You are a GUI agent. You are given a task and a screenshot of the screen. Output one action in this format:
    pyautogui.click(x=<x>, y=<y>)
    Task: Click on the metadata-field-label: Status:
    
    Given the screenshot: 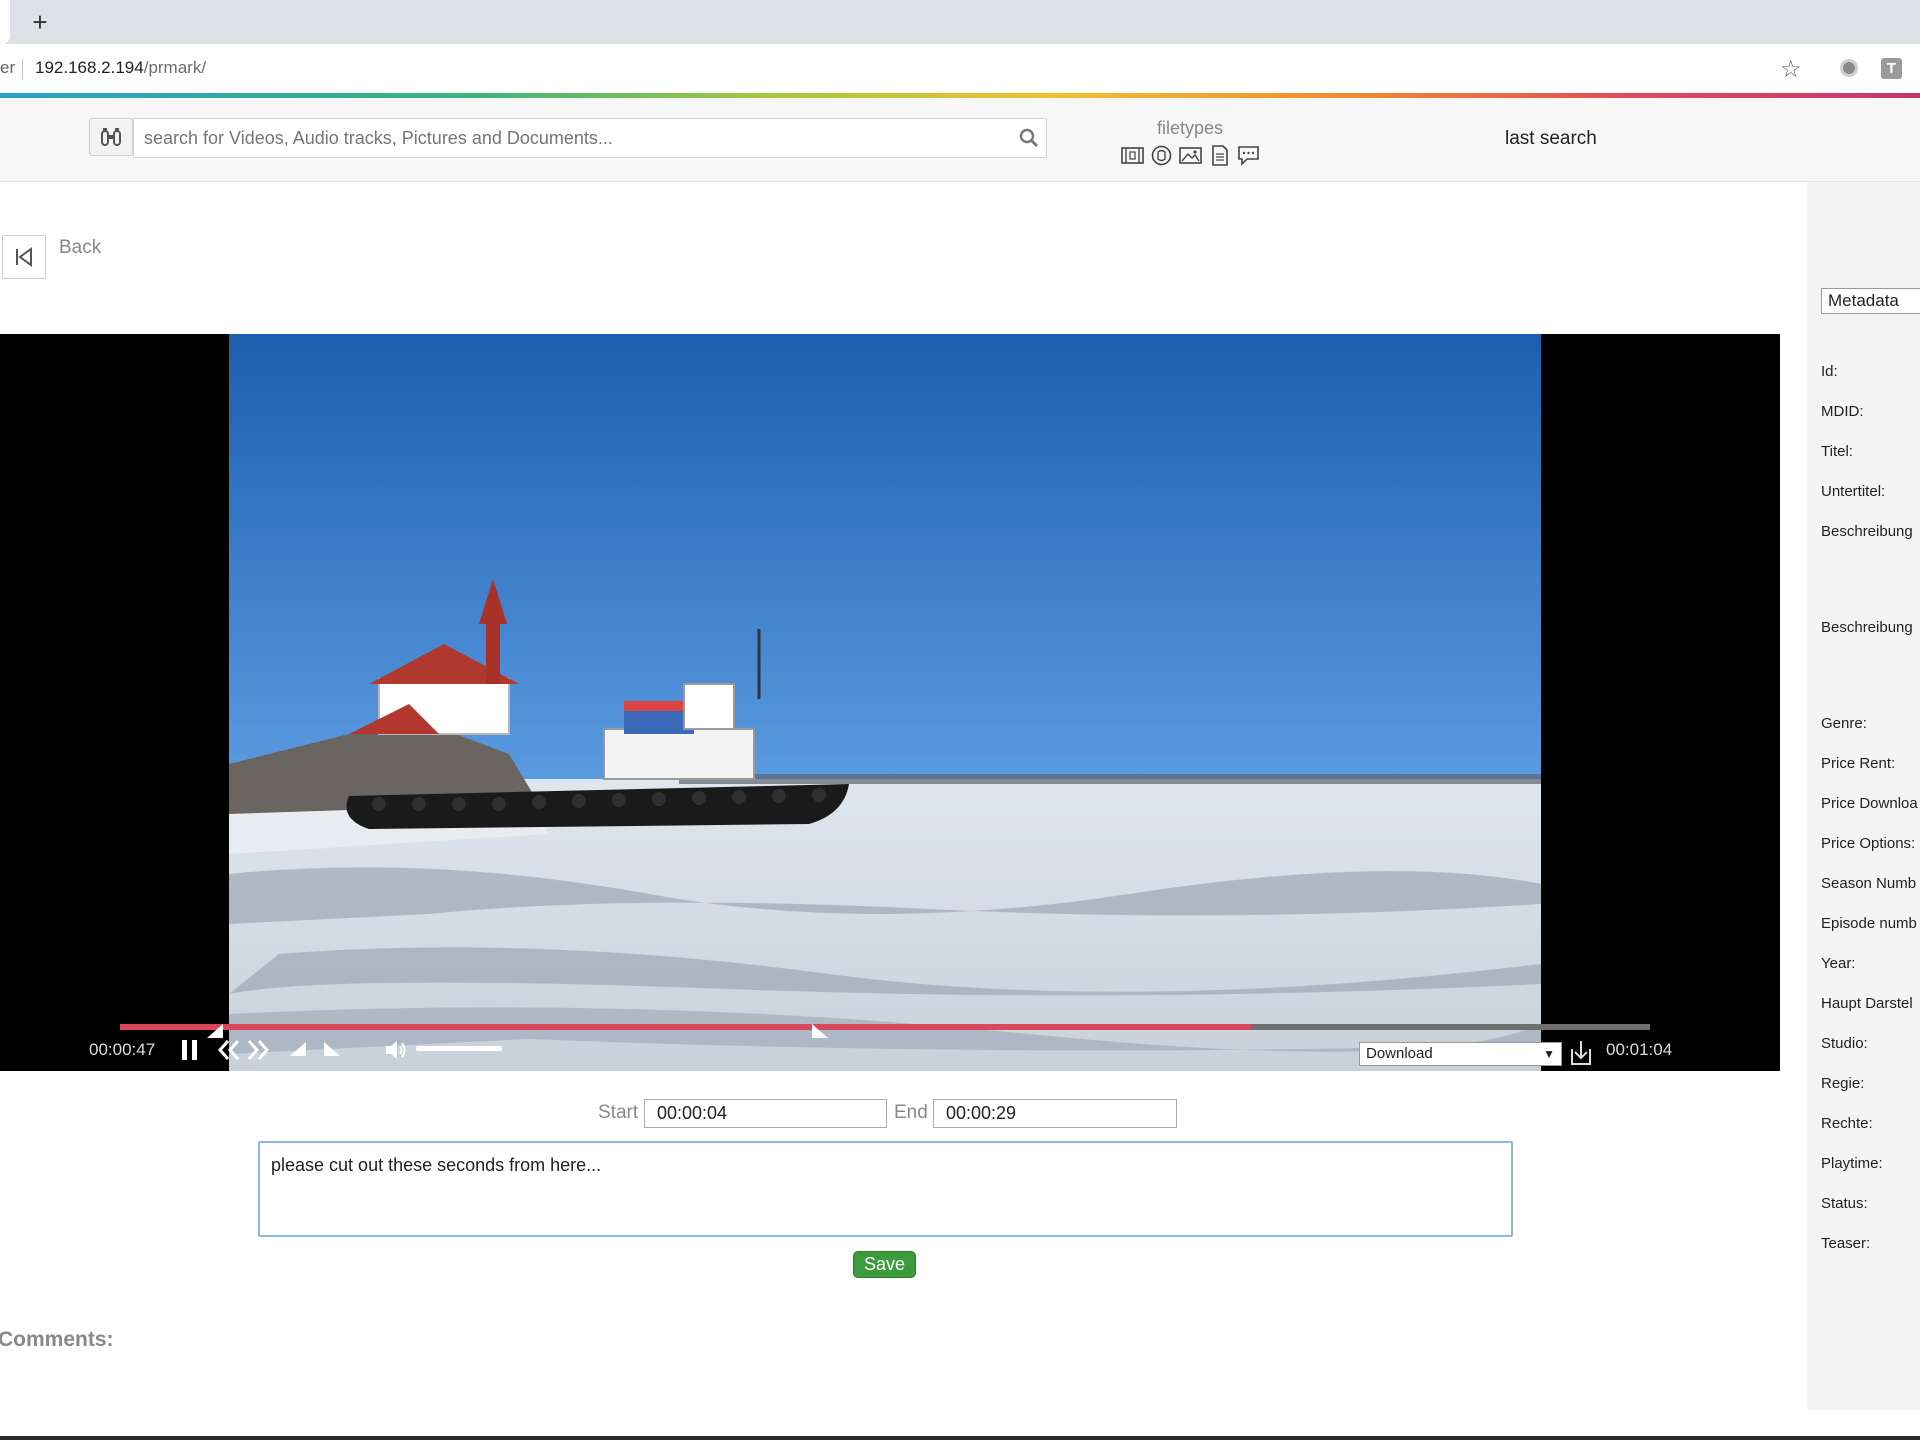 What is the action you would take?
    pyautogui.click(x=1844, y=1203)
    